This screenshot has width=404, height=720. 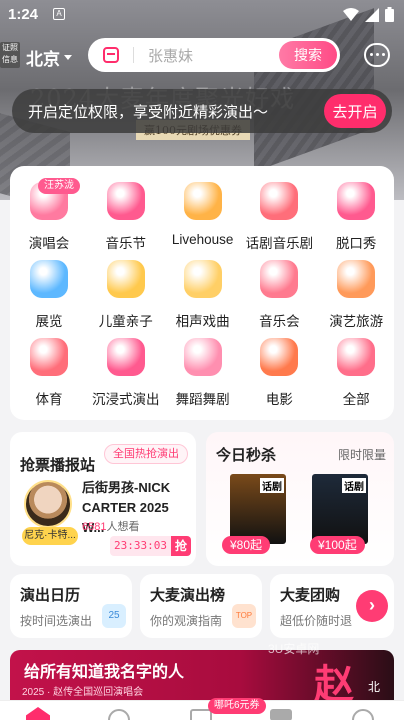 I want to click on coupon-badge: 哪吒6元券, so click(x=237, y=706).